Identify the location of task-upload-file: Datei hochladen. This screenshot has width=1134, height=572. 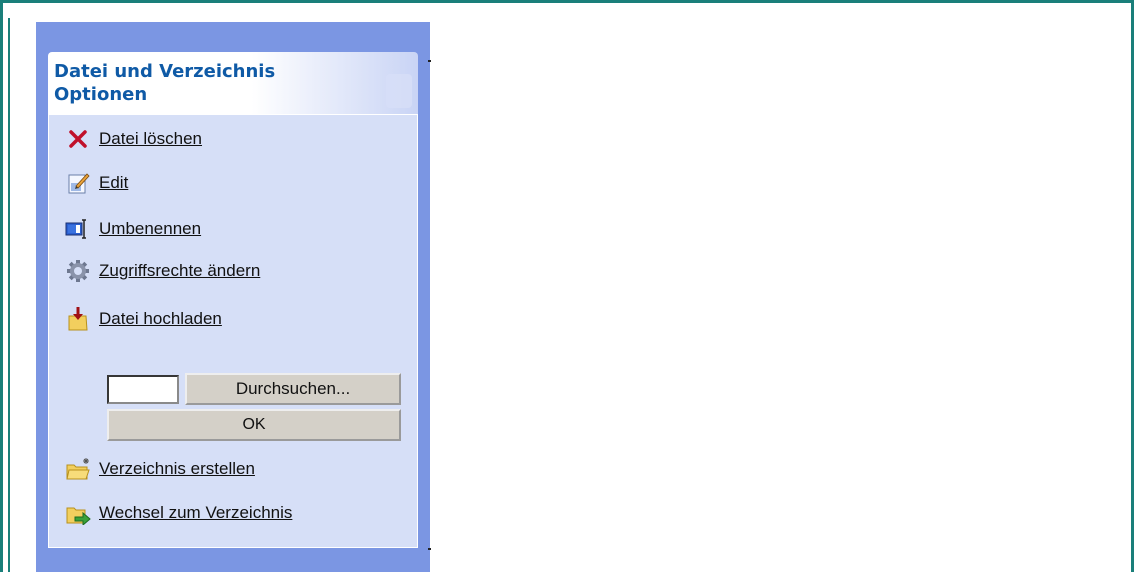
(143, 319).